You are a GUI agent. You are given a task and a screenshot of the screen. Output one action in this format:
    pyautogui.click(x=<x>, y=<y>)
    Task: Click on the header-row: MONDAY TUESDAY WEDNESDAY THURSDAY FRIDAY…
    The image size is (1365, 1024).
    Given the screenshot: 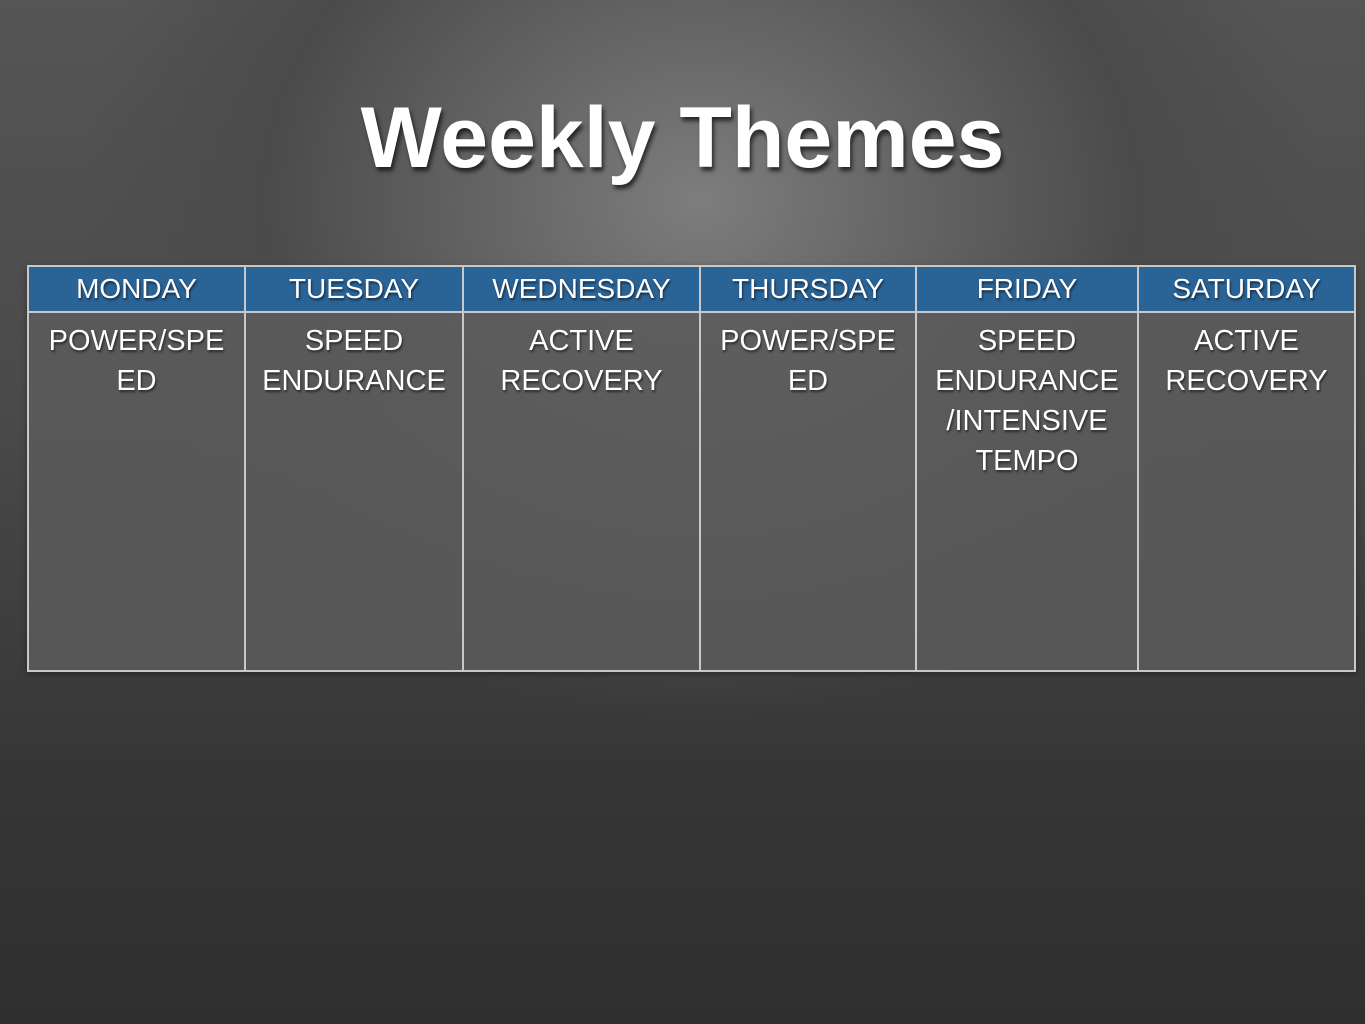 What is the action you would take?
    pyautogui.click(x=691, y=289)
    